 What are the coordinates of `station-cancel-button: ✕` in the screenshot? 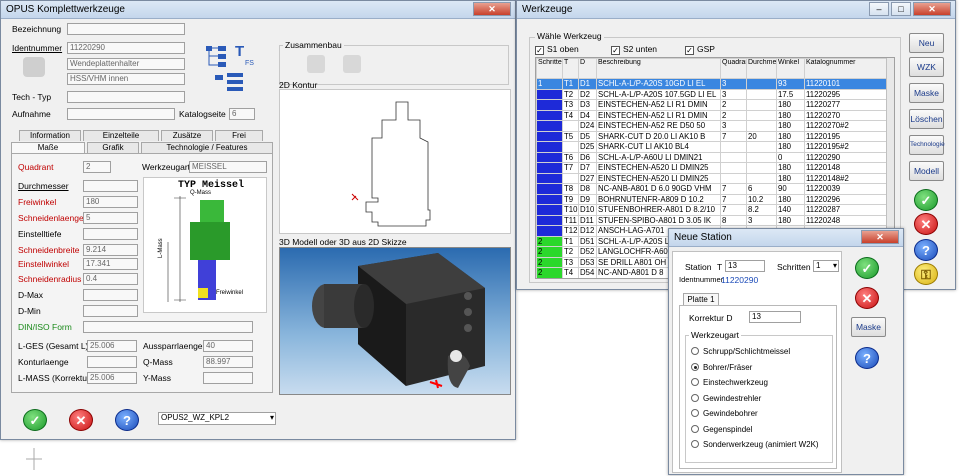 It's located at (867, 298).